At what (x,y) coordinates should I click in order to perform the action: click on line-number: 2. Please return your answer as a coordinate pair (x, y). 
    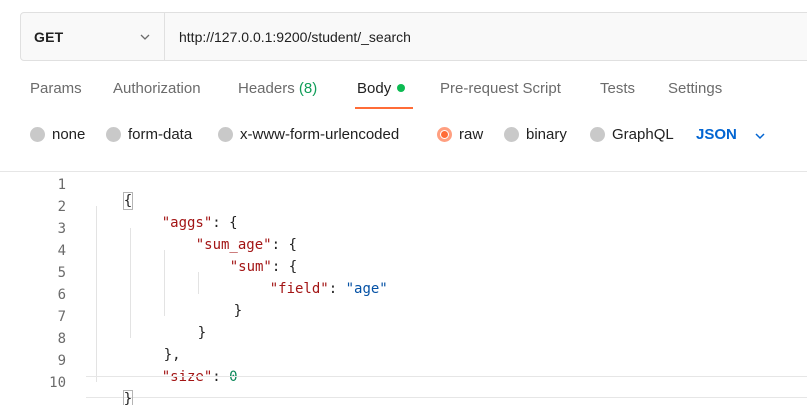
    Looking at the image, I should click on (61, 207).